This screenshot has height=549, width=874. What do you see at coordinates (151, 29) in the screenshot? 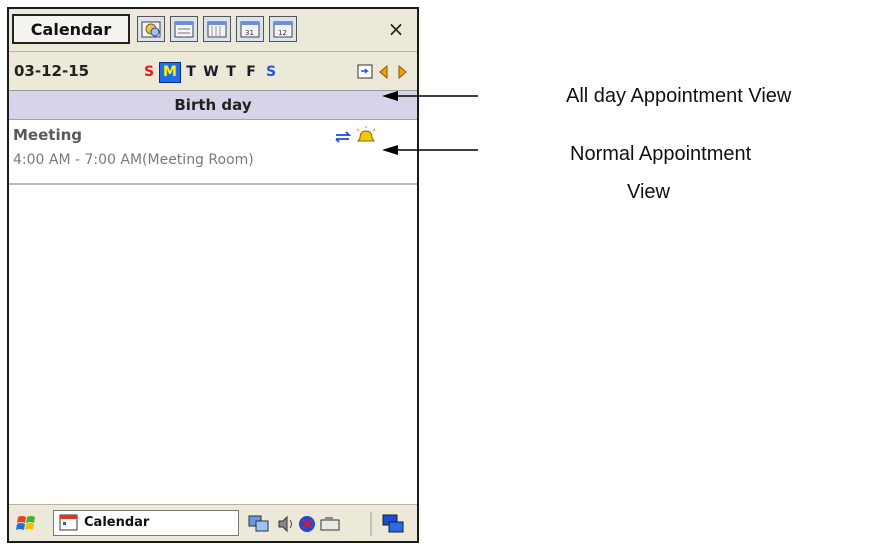
I see `agenda-view-icon` at bounding box center [151, 29].